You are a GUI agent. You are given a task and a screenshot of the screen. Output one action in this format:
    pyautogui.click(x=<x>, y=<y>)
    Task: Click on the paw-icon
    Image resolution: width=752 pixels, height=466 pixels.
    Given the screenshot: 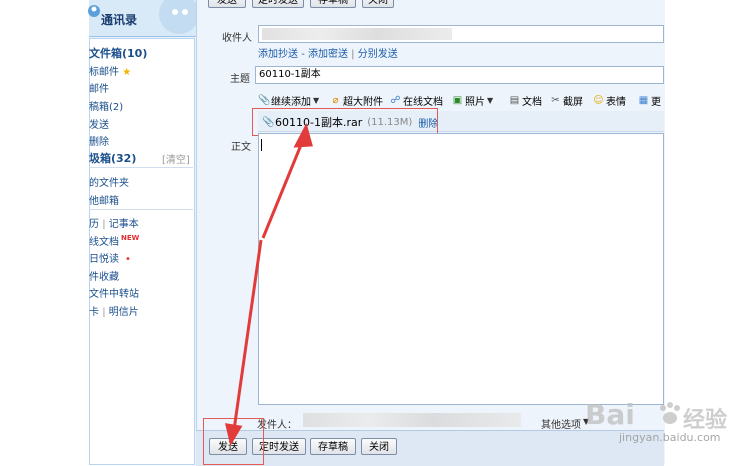 What is the action you would take?
    pyautogui.click(x=670, y=413)
    